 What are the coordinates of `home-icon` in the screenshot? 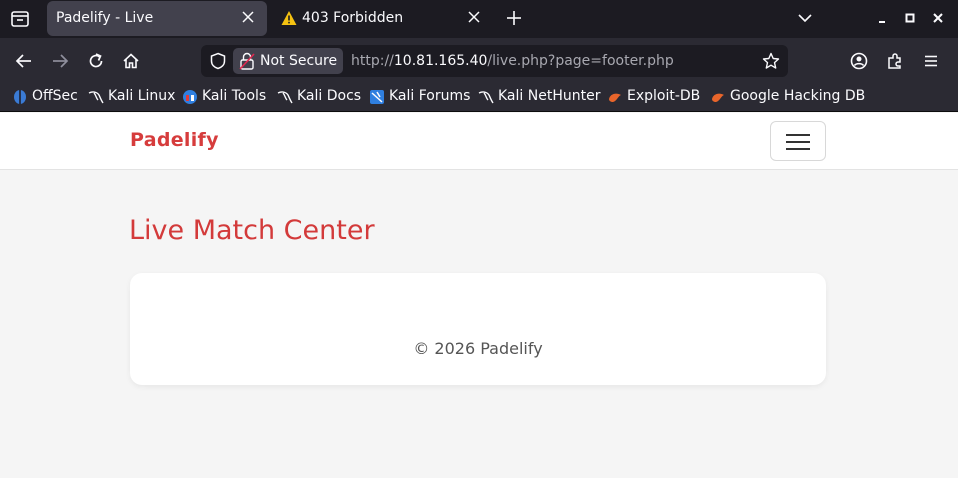 It's located at (131, 61).